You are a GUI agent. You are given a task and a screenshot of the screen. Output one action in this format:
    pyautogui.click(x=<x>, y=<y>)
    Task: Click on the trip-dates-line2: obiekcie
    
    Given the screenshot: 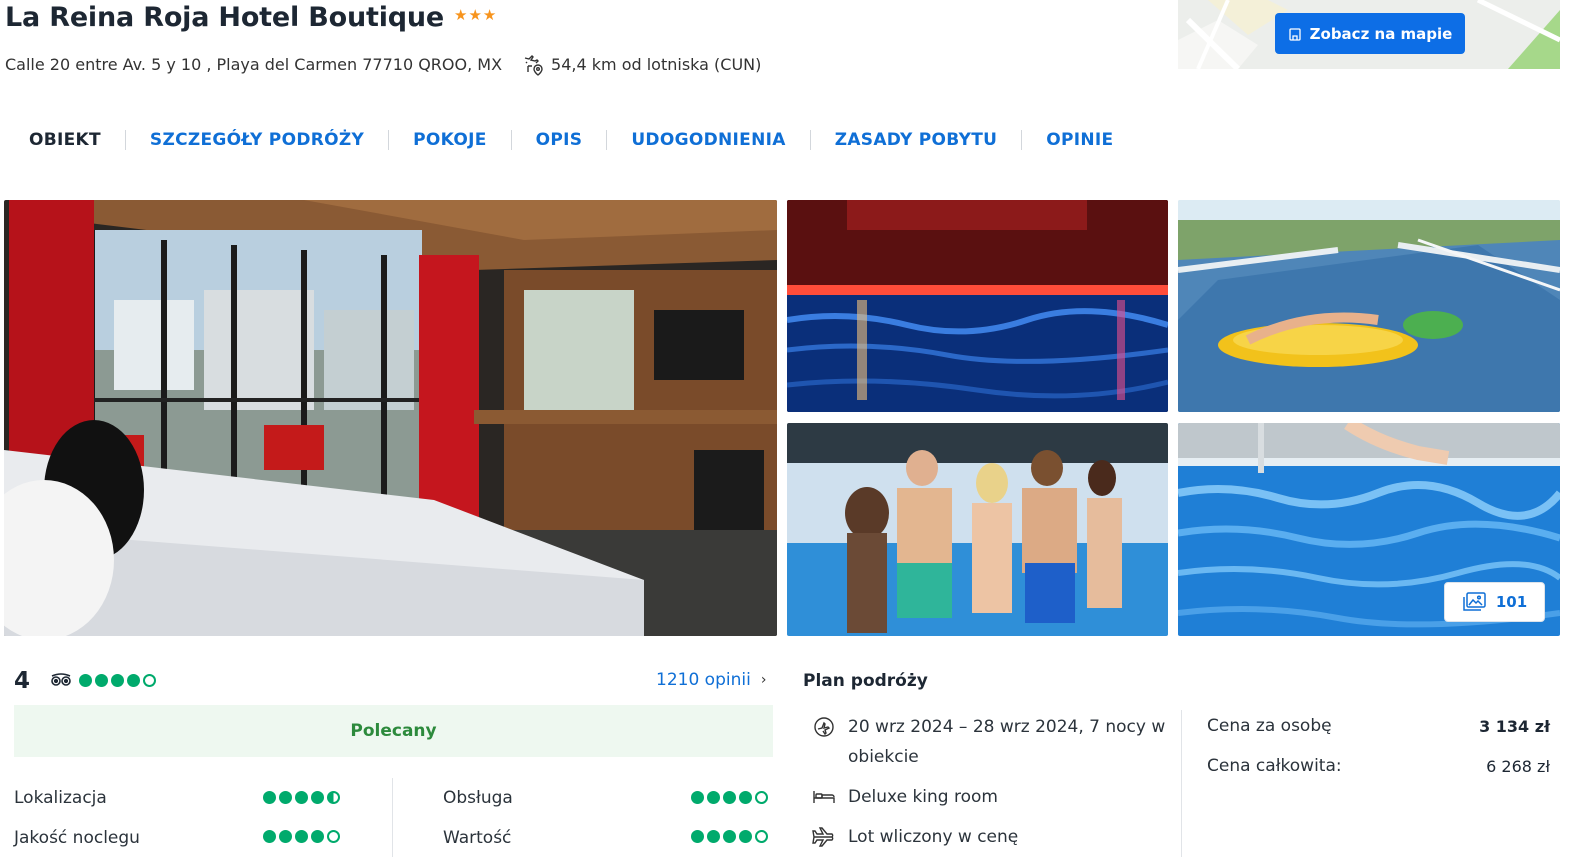 What is the action you would take?
    pyautogui.click(x=883, y=757)
    